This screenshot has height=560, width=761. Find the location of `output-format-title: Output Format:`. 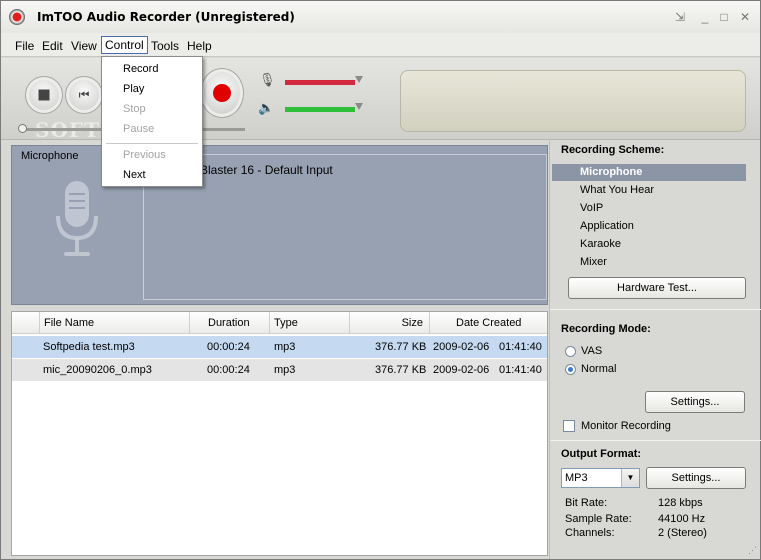

output-format-title: Output Format: is located at coordinates (601, 454).